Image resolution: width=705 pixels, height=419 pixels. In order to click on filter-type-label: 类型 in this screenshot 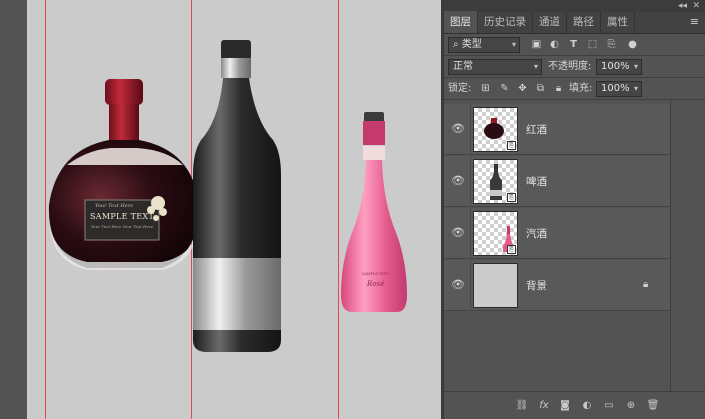, I will do `click(471, 44)`.